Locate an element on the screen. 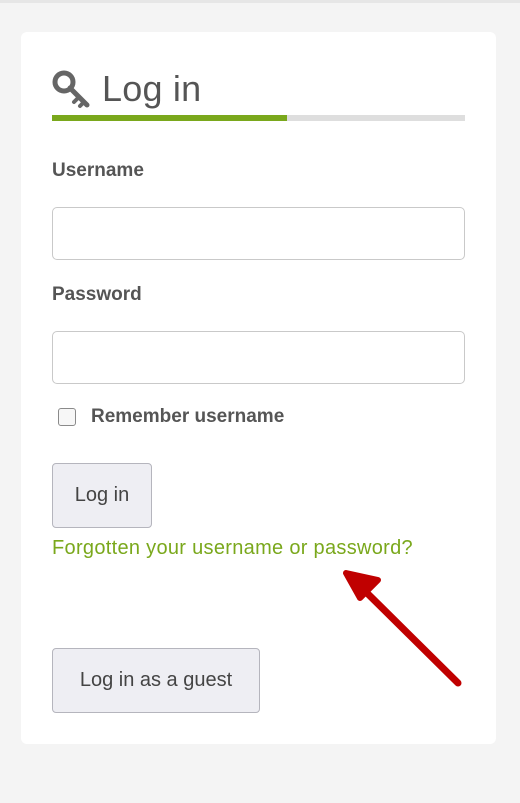 Image resolution: width=520 pixels, height=803 pixels. forgot-credentials-link: Forgotten your username or password? is located at coordinates (232, 548).